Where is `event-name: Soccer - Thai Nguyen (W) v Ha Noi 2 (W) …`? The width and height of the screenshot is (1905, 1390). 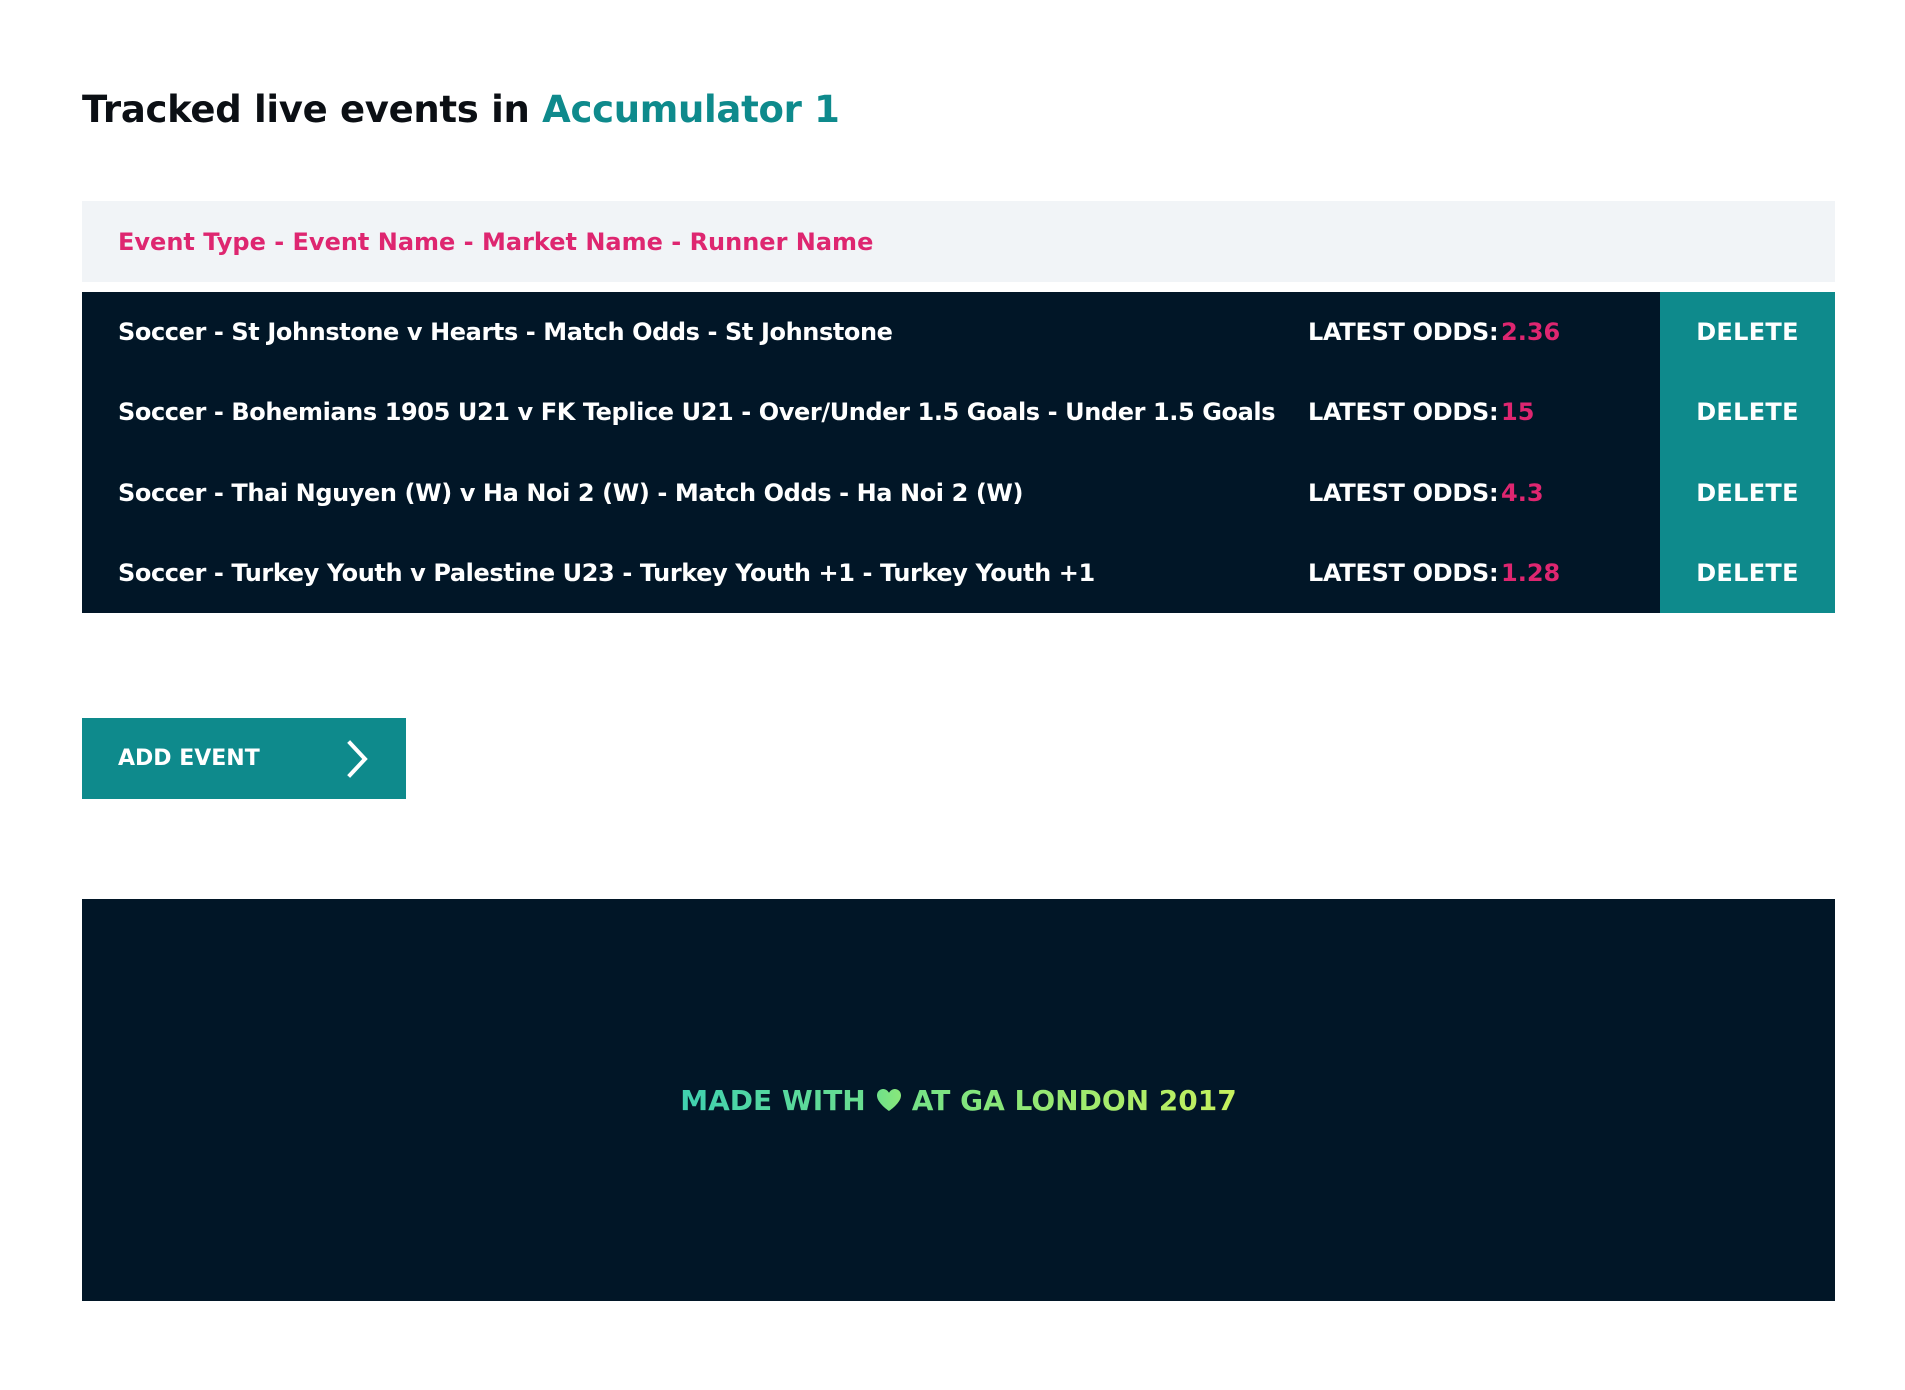 event-name: Soccer - Thai Nguyen (W) v Ha Noi 2 (W) … is located at coordinates (571, 492).